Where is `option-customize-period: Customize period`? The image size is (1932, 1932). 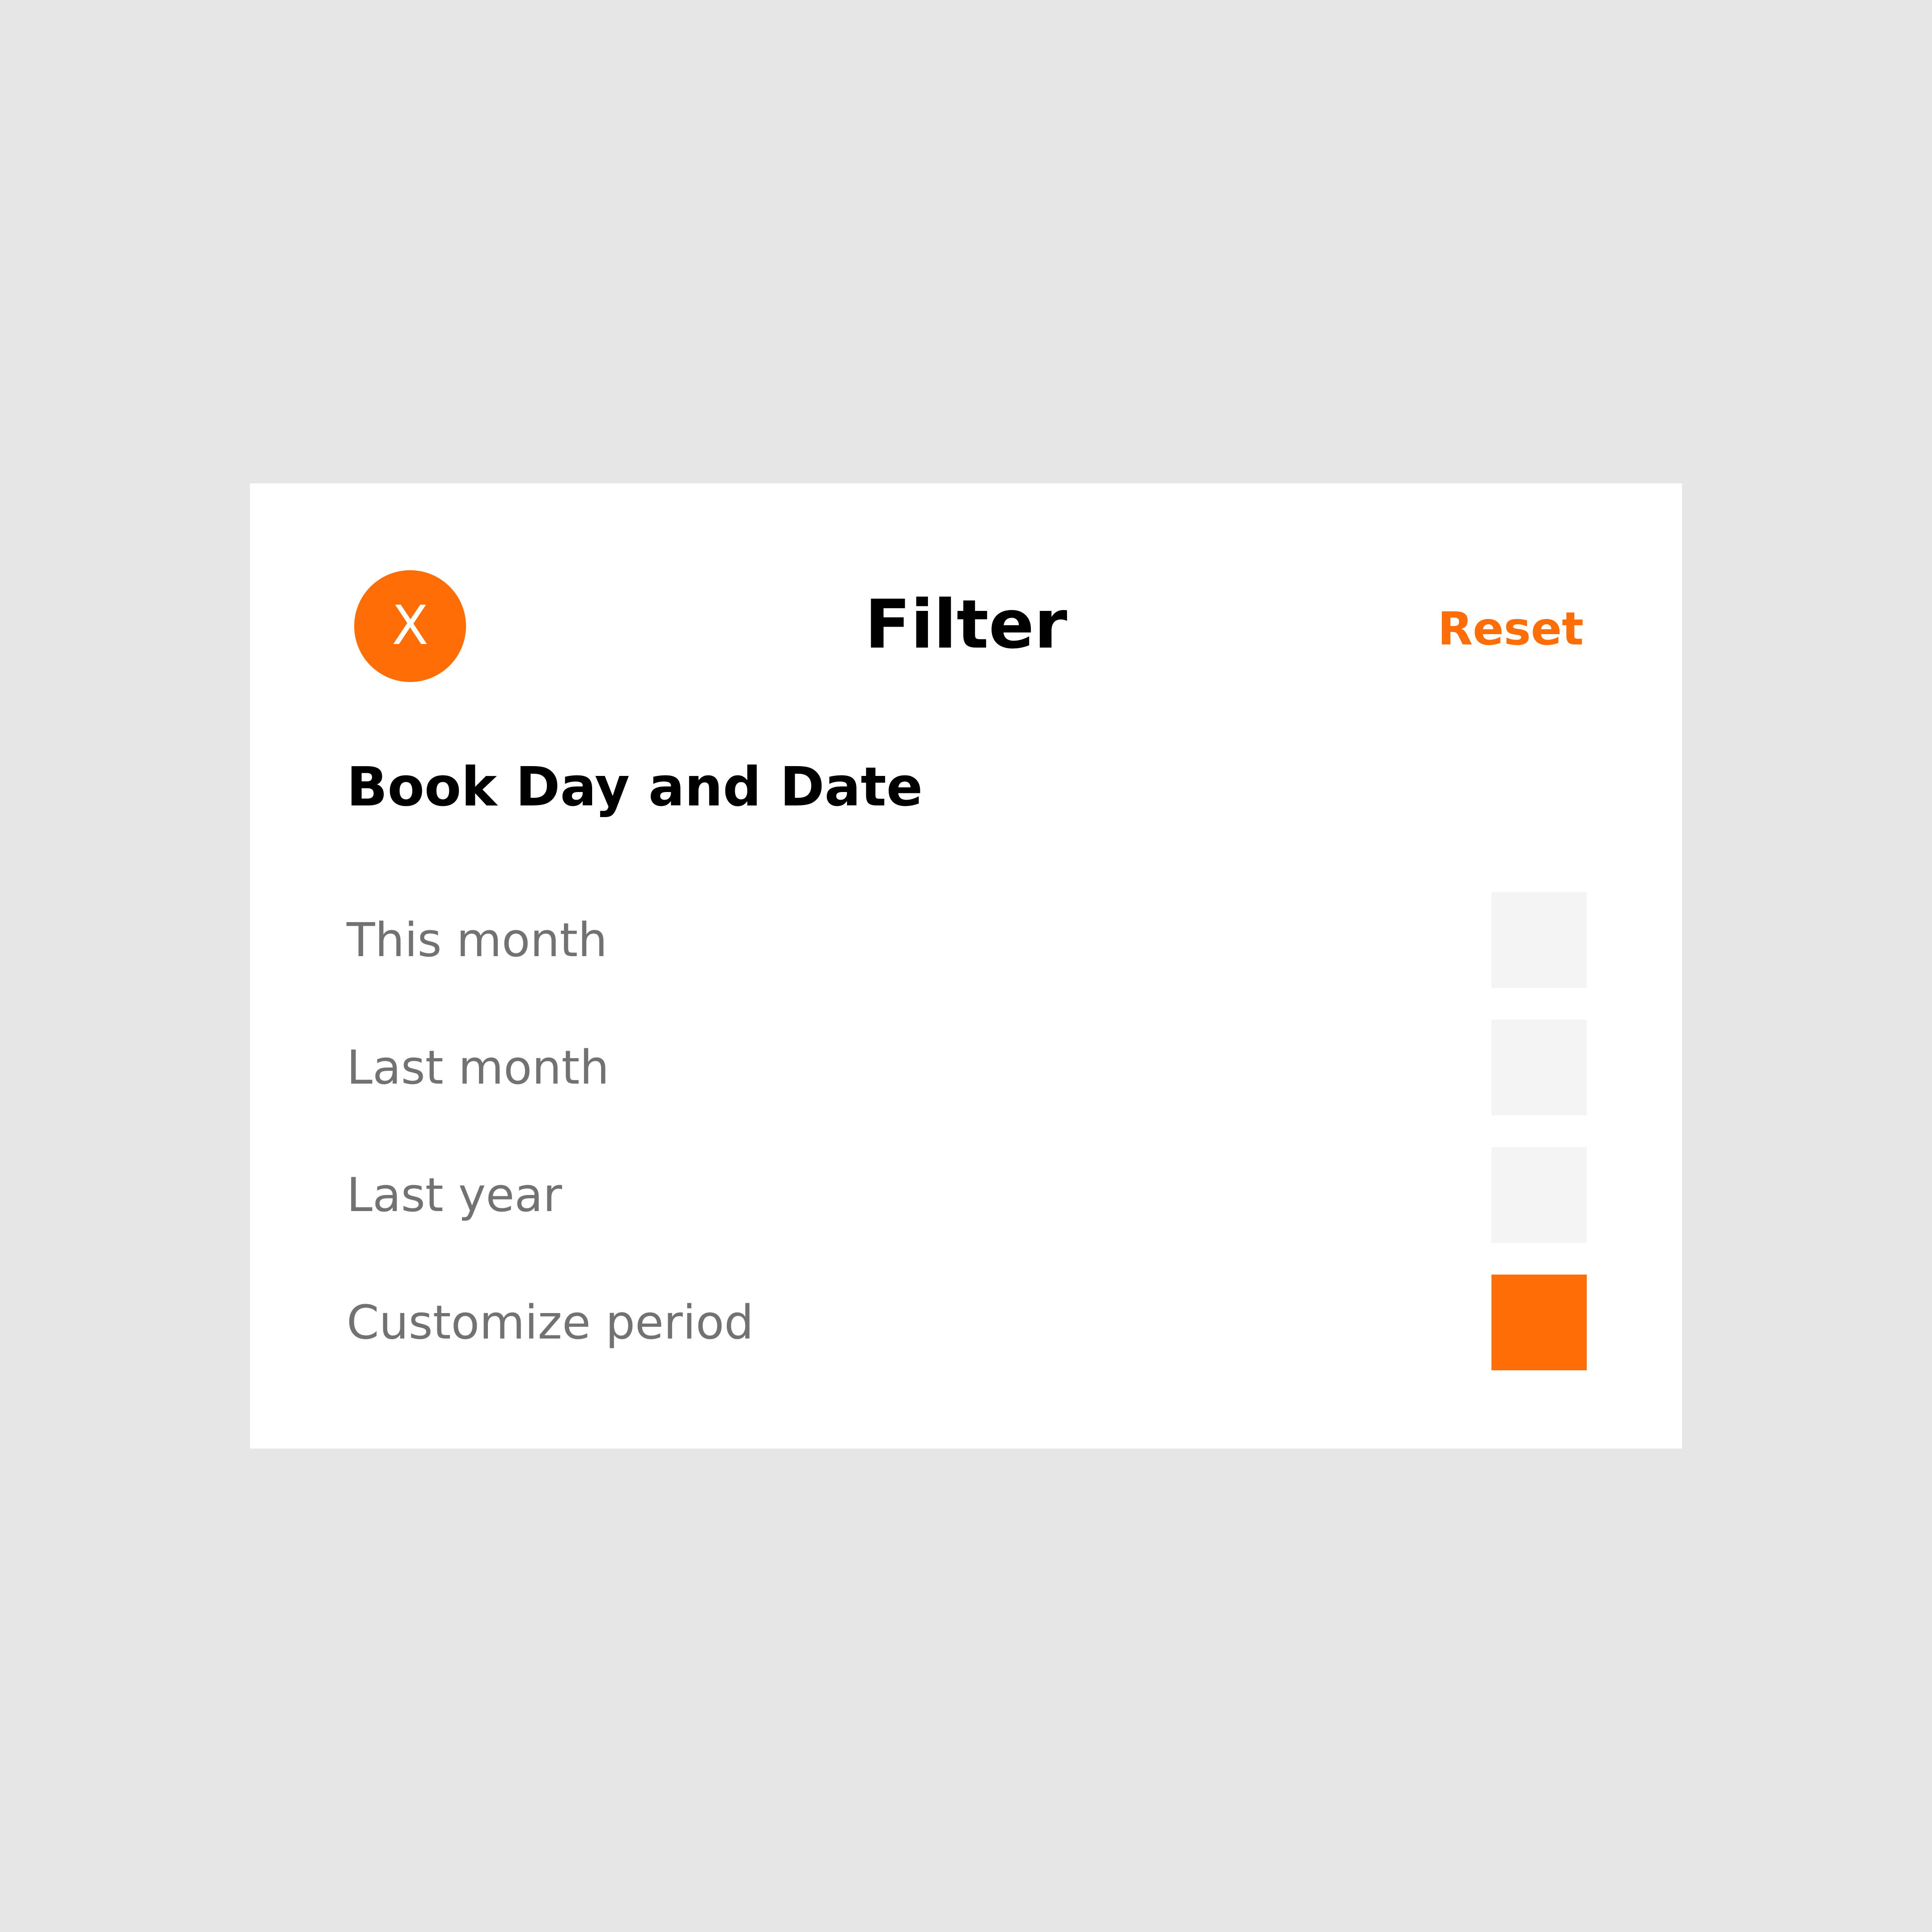 option-customize-period: Customize period is located at coordinates (967, 1322).